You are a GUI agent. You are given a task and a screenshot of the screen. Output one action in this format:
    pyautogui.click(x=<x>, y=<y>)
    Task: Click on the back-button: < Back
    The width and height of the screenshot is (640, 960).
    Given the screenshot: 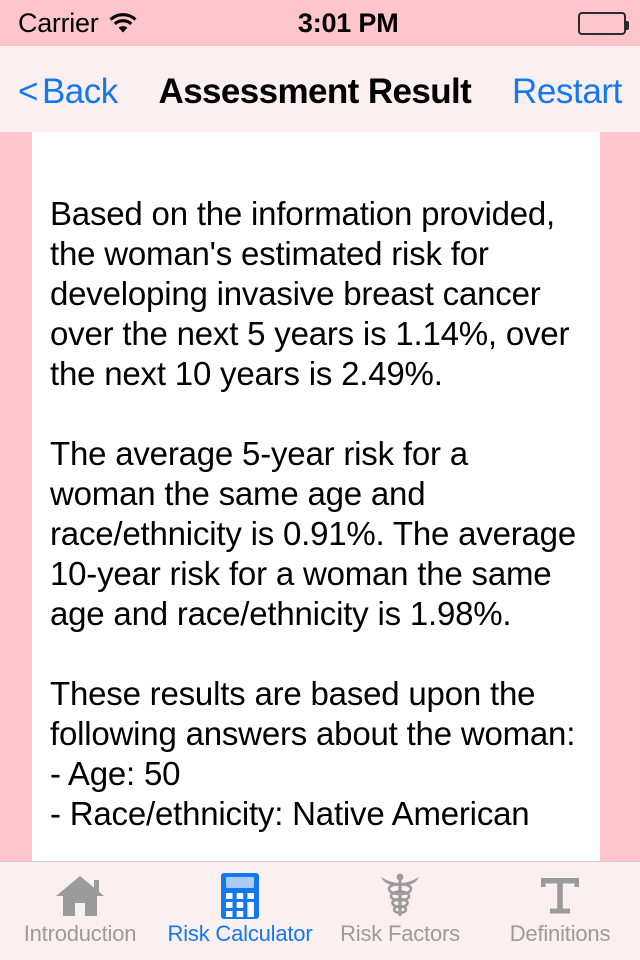 What is the action you would take?
    pyautogui.click(x=68, y=89)
    